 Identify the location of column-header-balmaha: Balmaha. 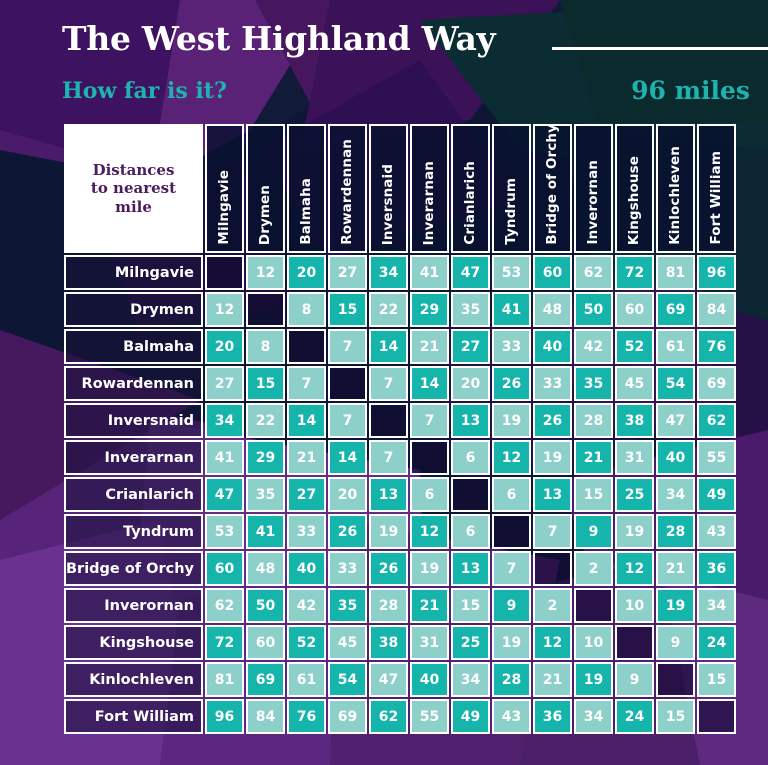
(306, 188).